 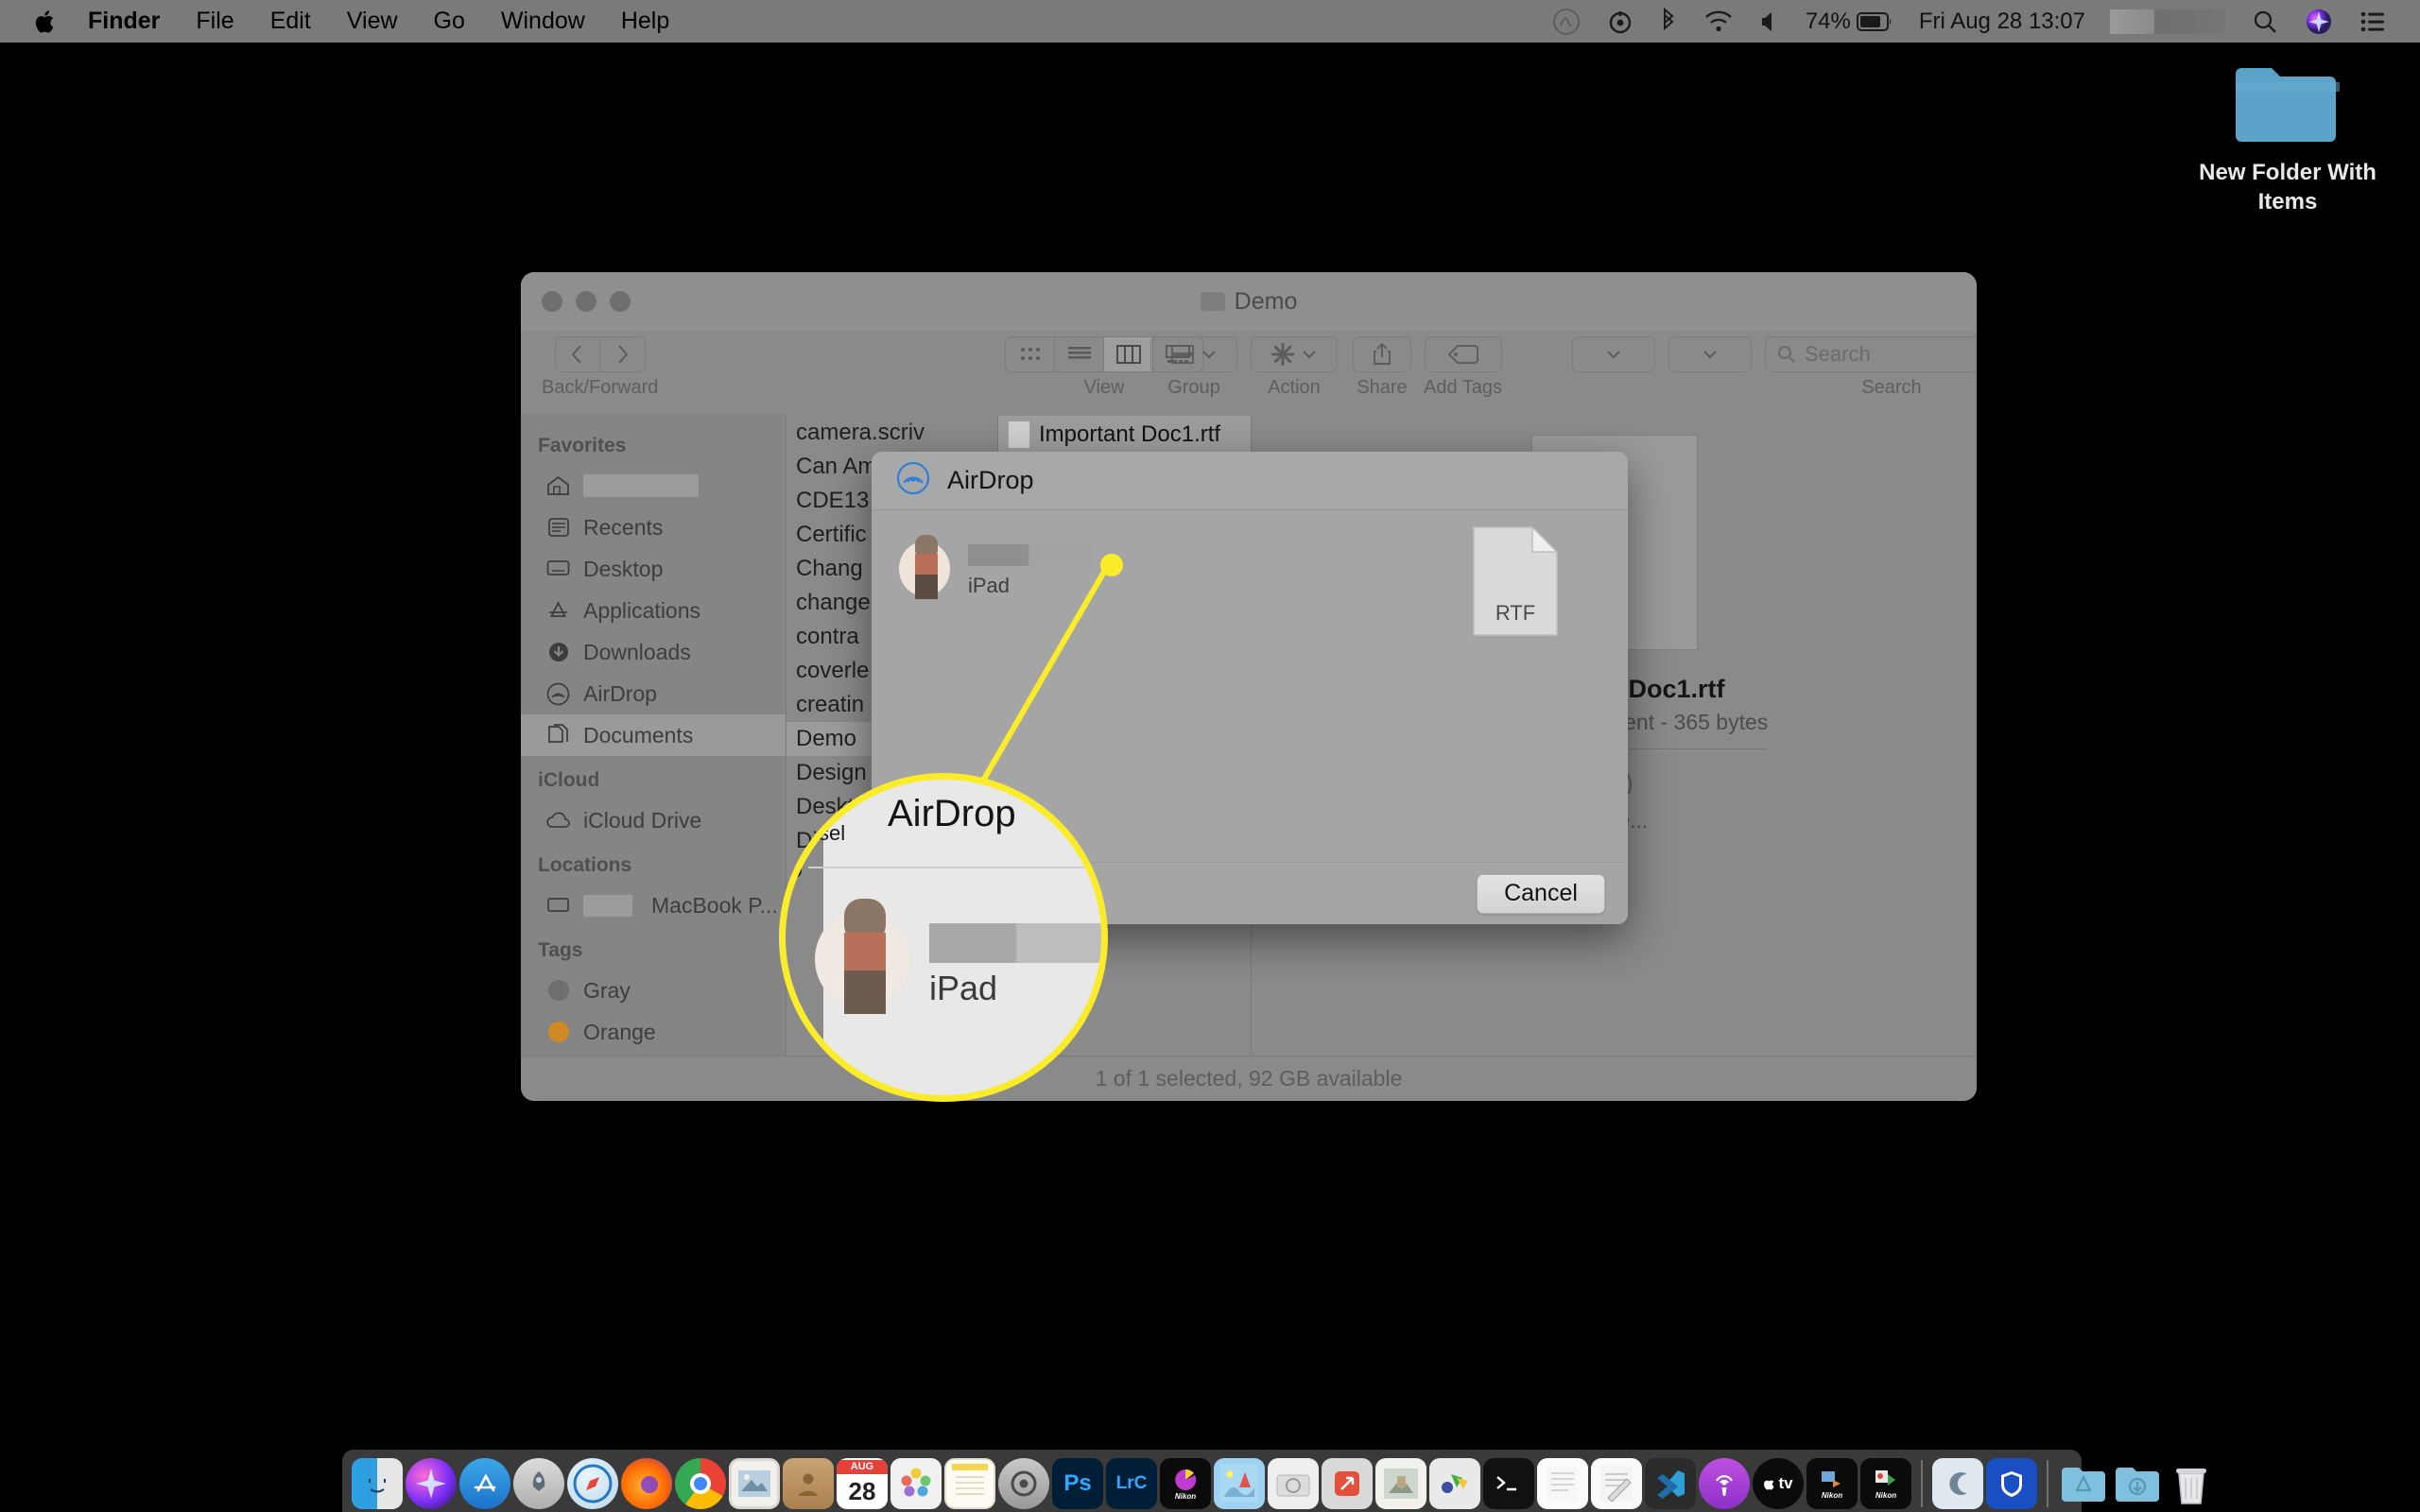 I want to click on recipient-device-type: iPad, so click(x=990, y=585).